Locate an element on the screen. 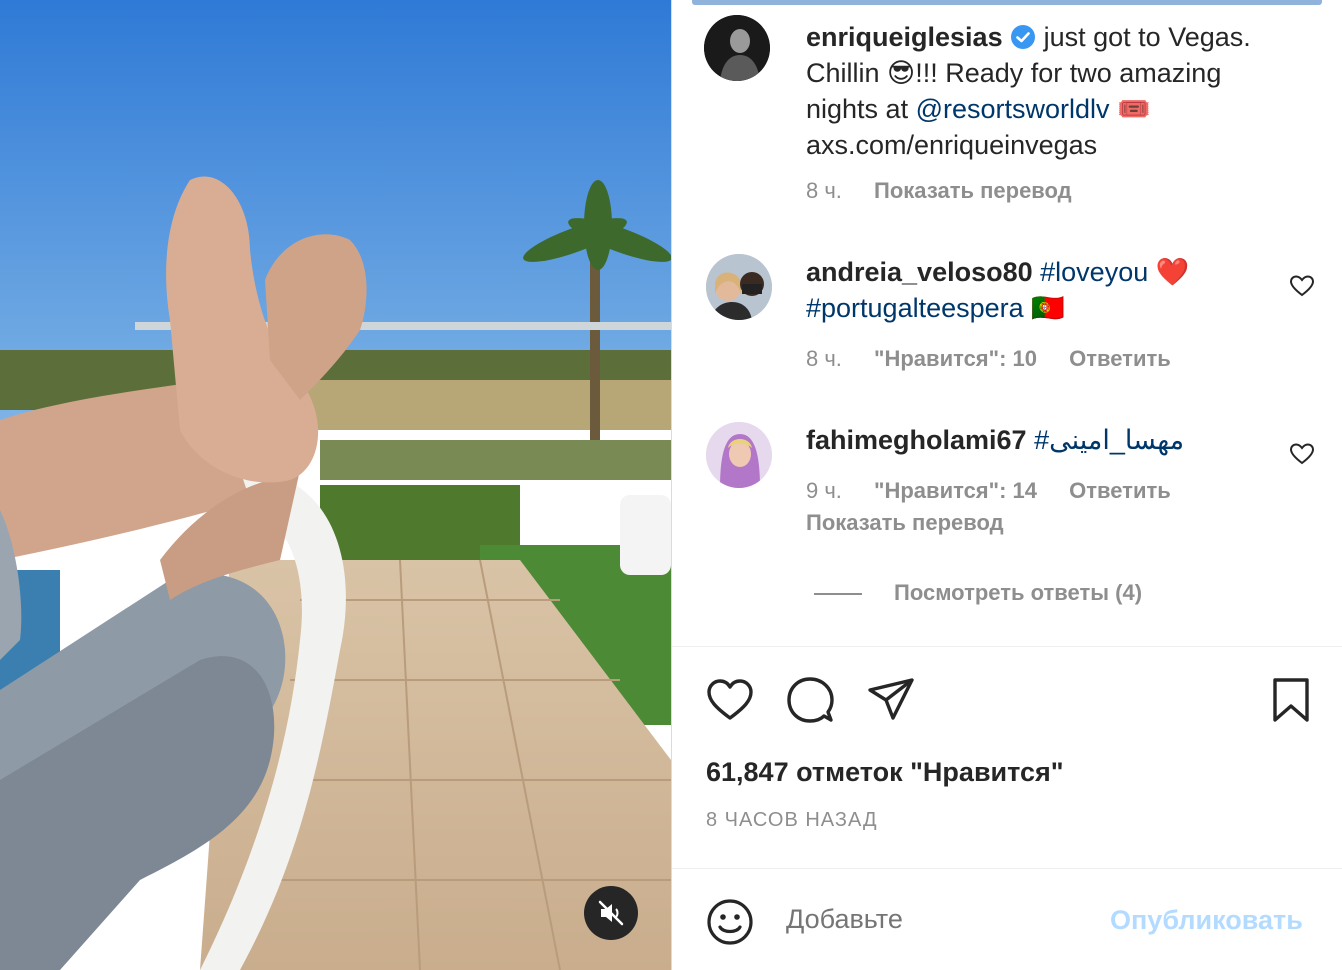  caption-line1: just got to Vegas. is located at coordinates (1147, 37).